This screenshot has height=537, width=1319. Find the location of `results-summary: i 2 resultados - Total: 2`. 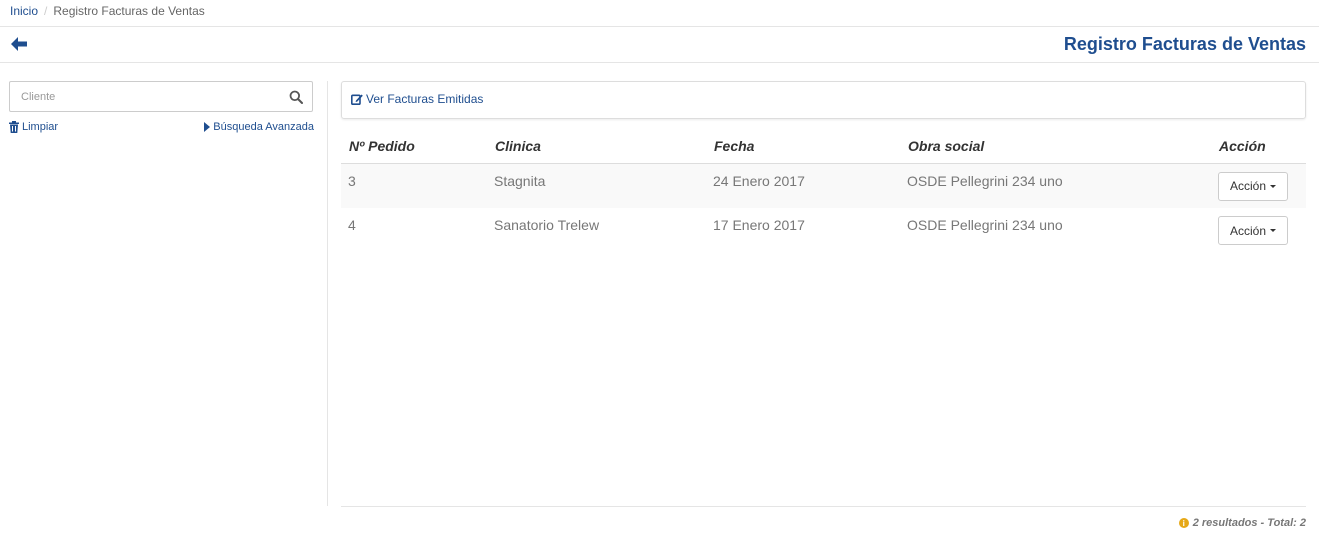

results-summary: i 2 resultados - Total: 2 is located at coordinates (1242, 523).